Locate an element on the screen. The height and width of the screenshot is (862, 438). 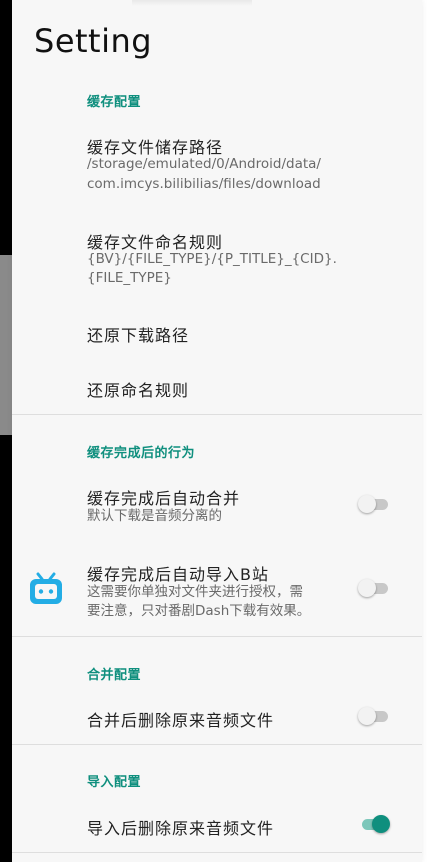
page-title: Setting is located at coordinates (93, 41).